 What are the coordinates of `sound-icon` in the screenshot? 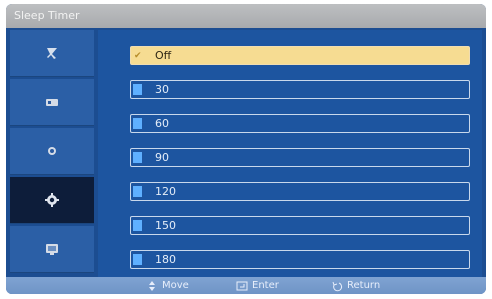 It's located at (52, 102).